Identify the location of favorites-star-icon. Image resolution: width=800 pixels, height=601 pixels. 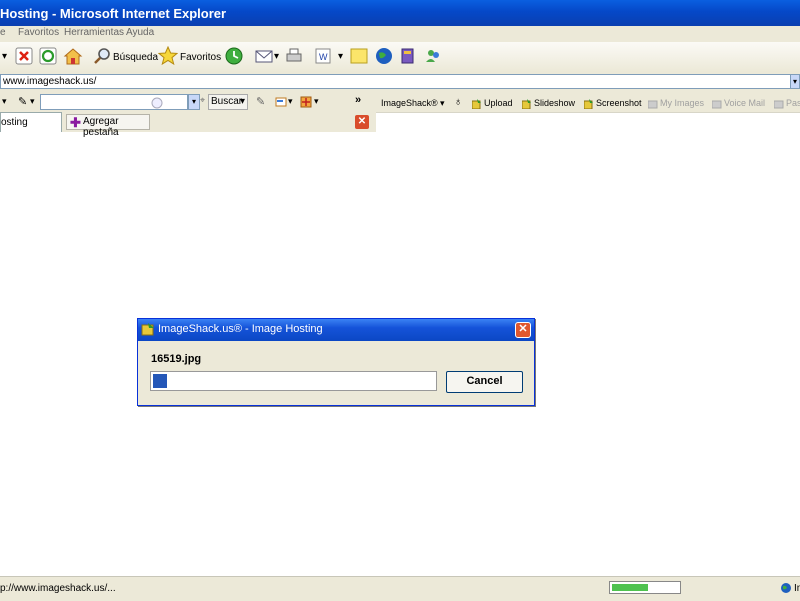
(168, 56).